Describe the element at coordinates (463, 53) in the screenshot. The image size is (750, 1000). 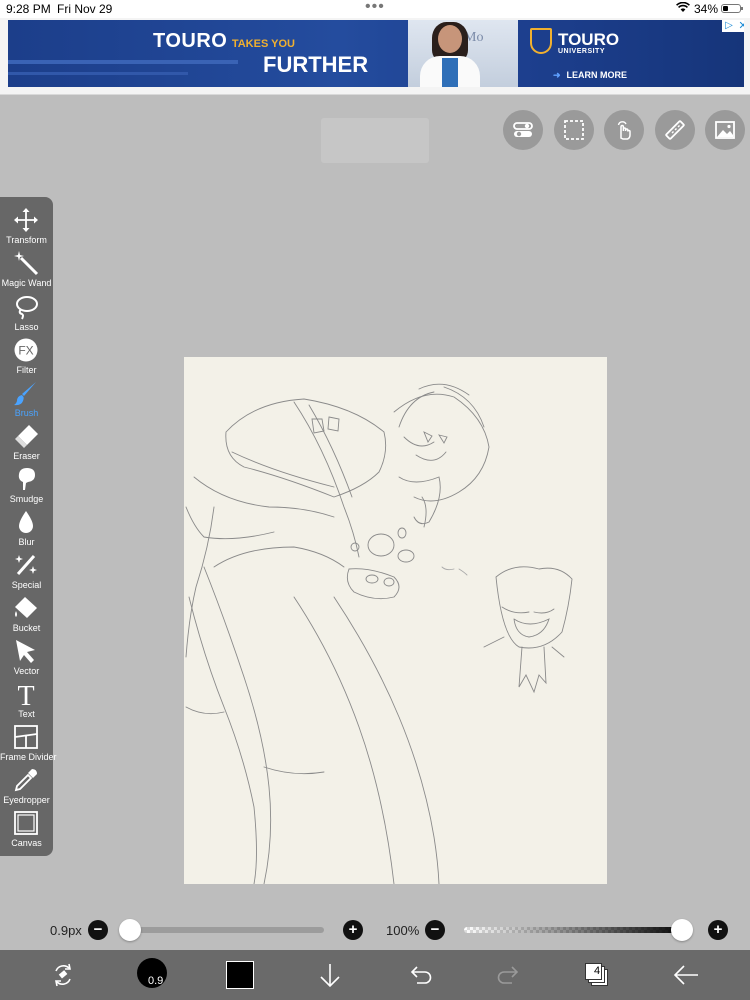
I see `ad-photo: Mo` at that location.